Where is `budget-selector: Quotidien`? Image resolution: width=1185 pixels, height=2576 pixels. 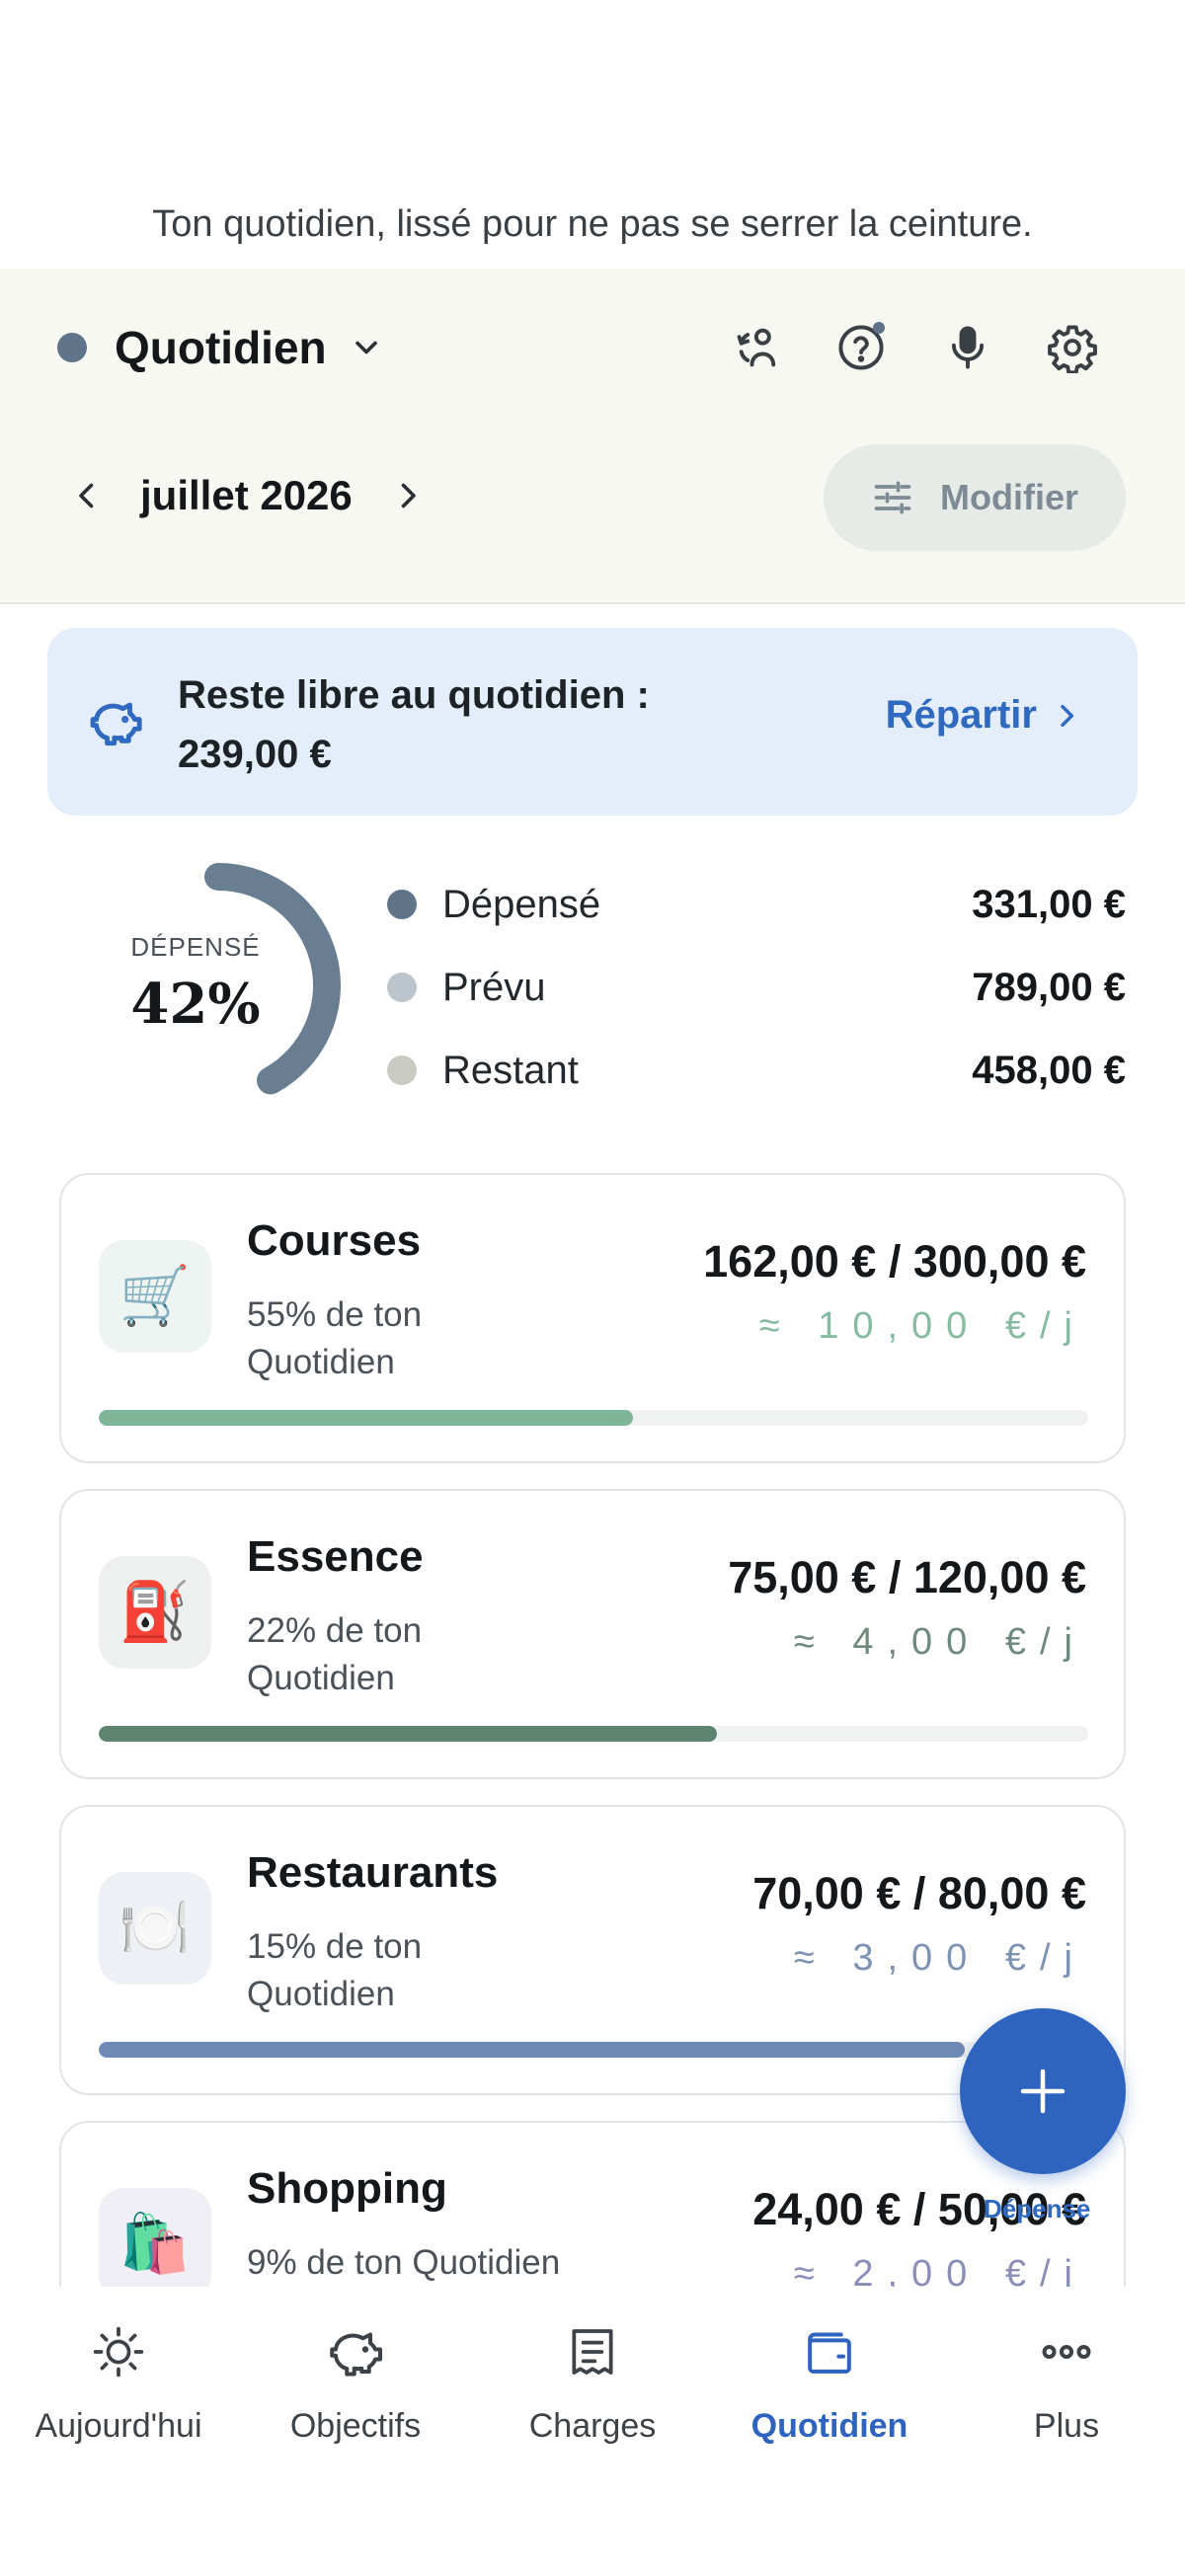 budget-selector: Quotidien is located at coordinates (221, 347).